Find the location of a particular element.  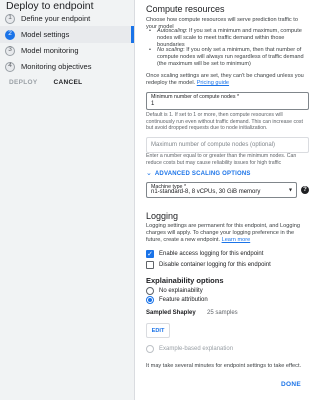

step-number: 4 is located at coordinates (10, 66).